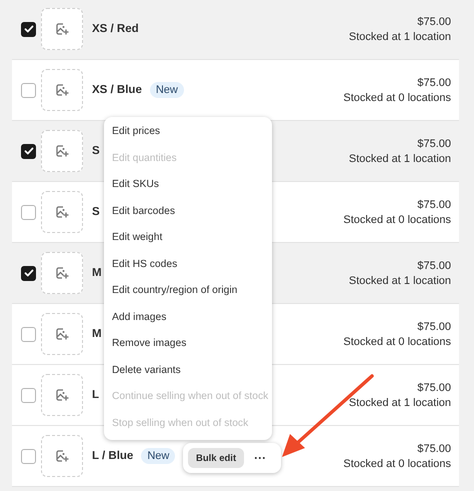  I want to click on variant-name: L / Blue, so click(113, 456).